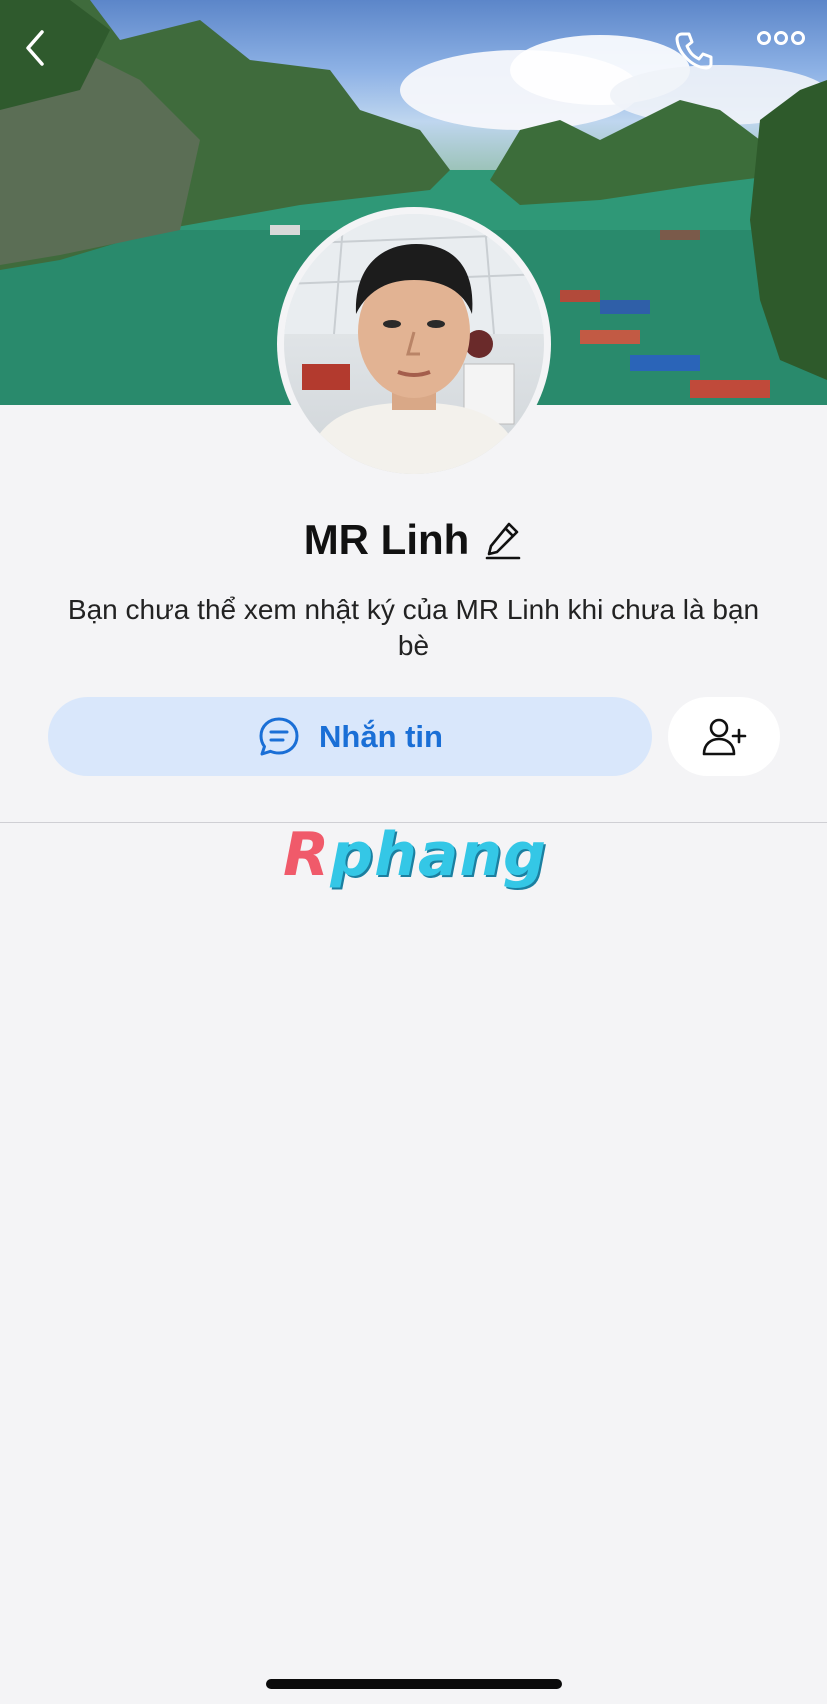 Image resolution: width=827 pixels, height=1704 pixels. Describe the element at coordinates (414, 1684) in the screenshot. I see `home-indicator` at that location.